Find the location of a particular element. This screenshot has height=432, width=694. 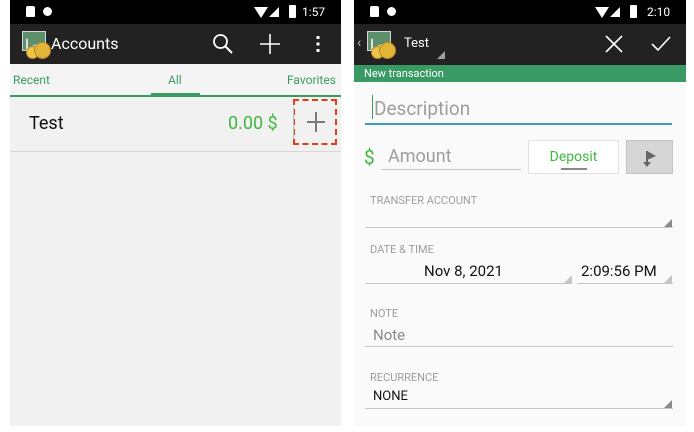

action-bar: Accounts is located at coordinates (175, 44).